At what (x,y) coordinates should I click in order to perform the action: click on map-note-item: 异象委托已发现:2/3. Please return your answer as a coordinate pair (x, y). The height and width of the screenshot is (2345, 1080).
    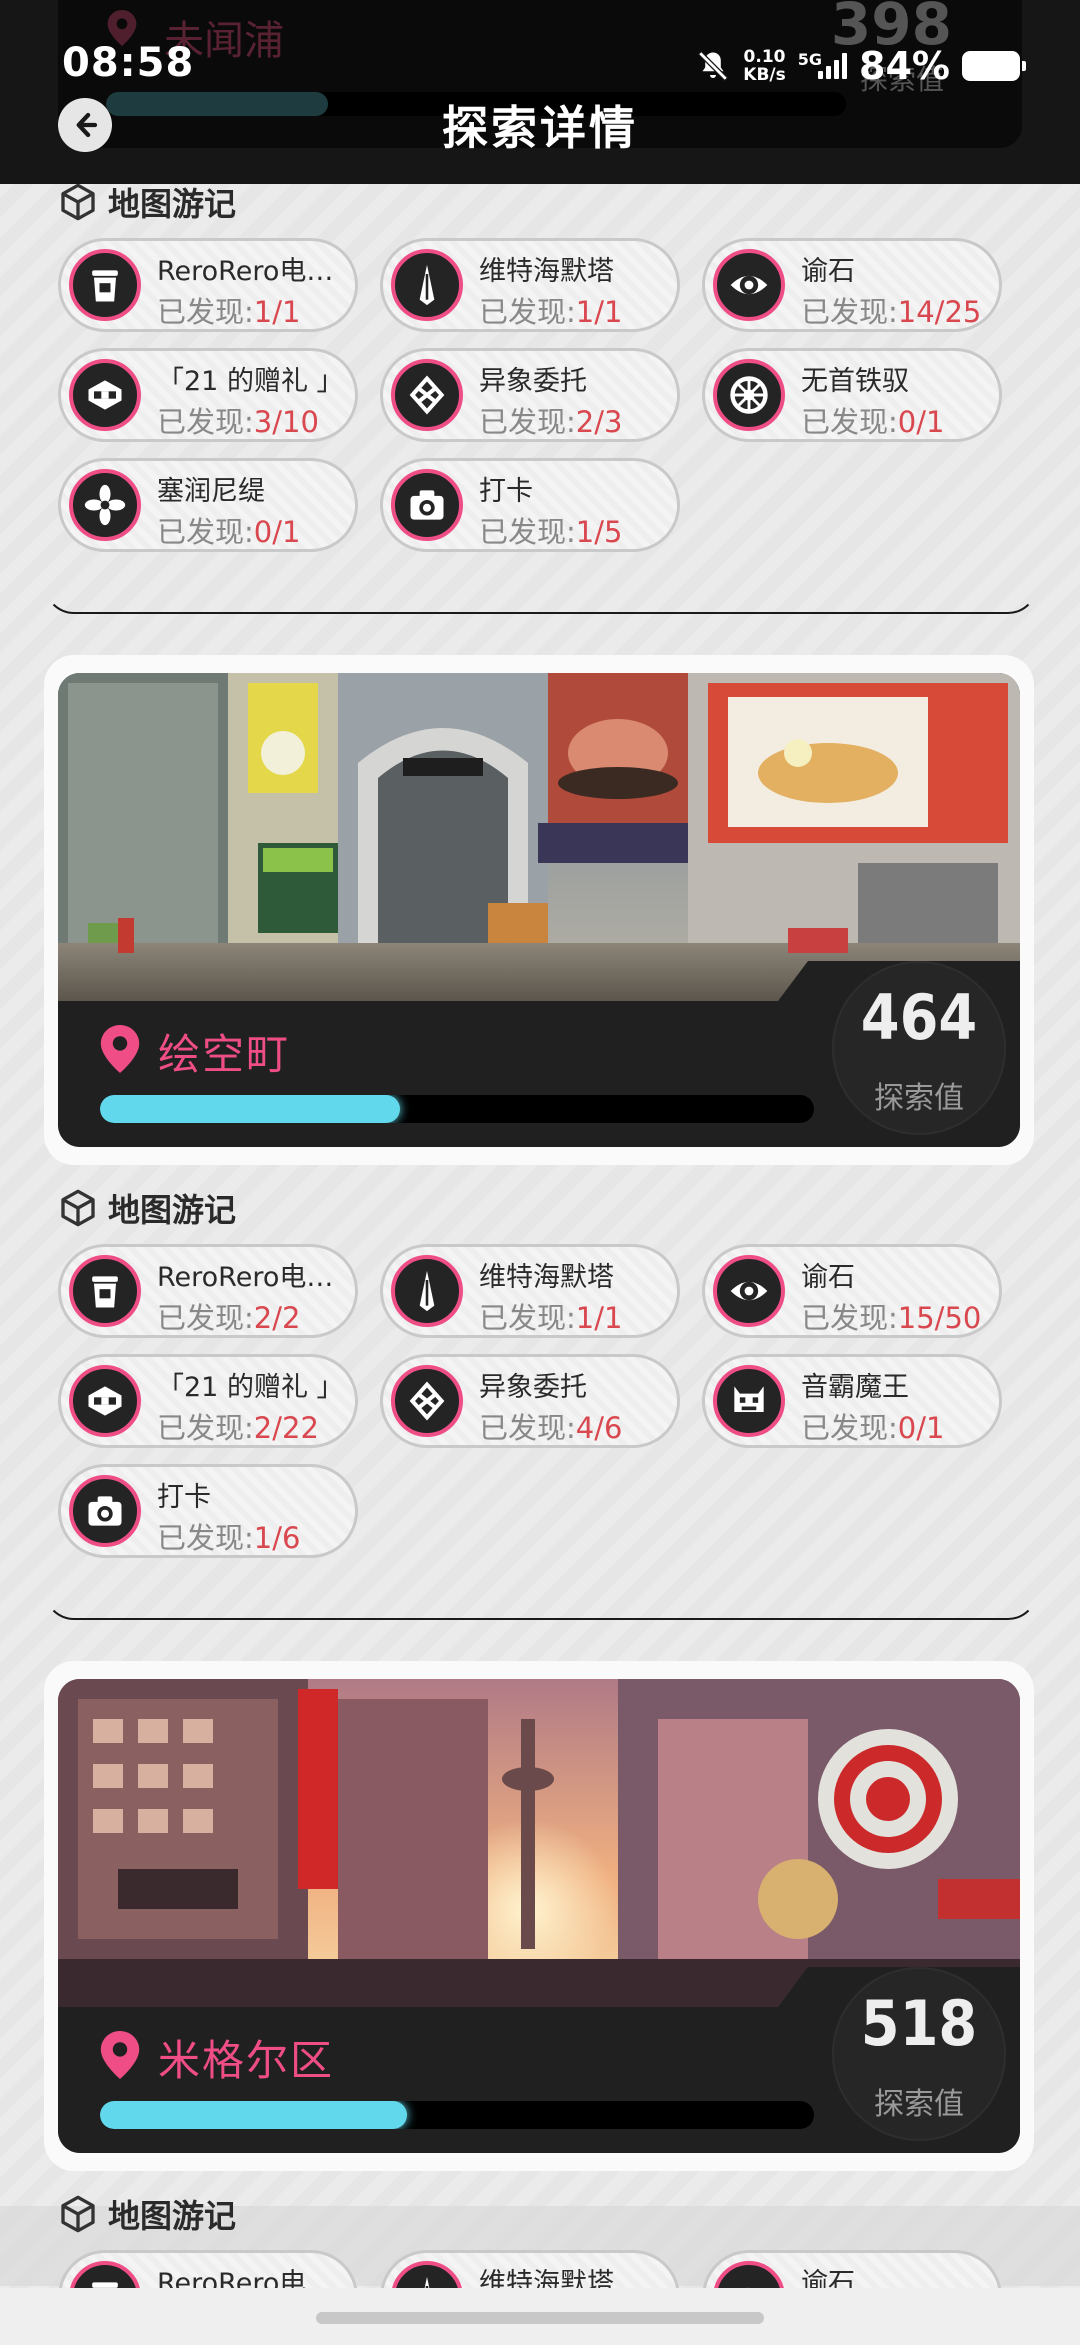
    Looking at the image, I should click on (530, 395).